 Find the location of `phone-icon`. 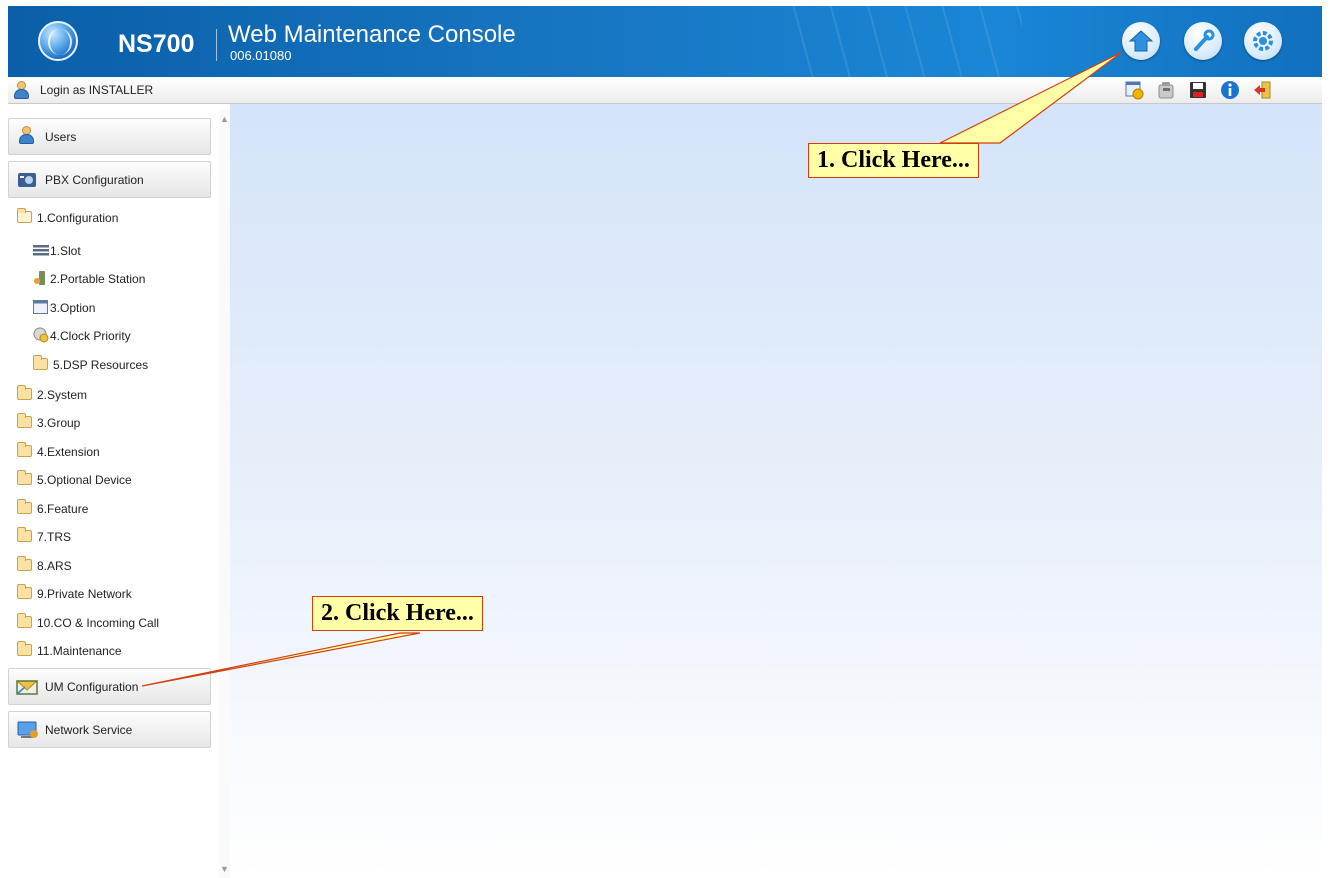

phone-icon is located at coordinates (1166, 90).